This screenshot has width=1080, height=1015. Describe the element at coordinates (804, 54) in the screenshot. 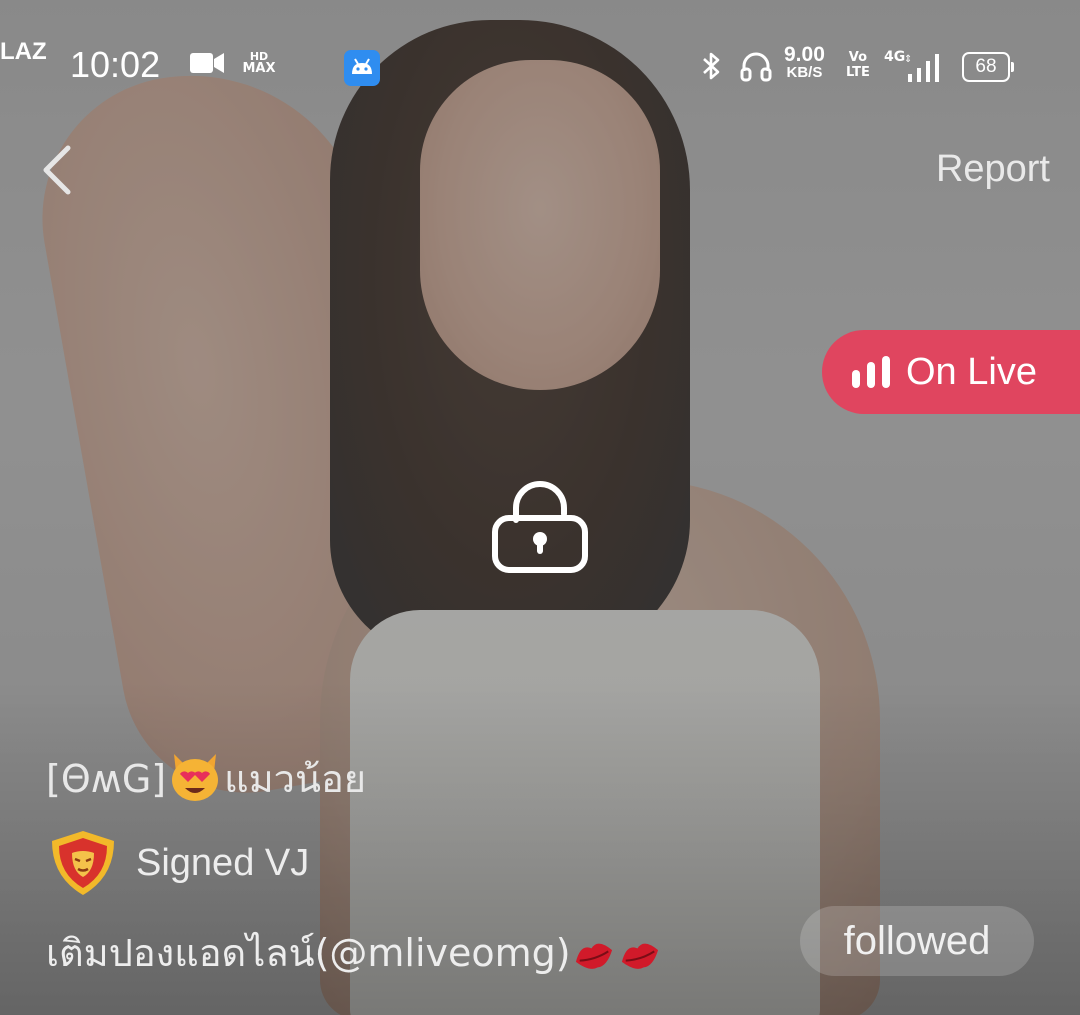

I see `speed-value: 9.00` at that location.